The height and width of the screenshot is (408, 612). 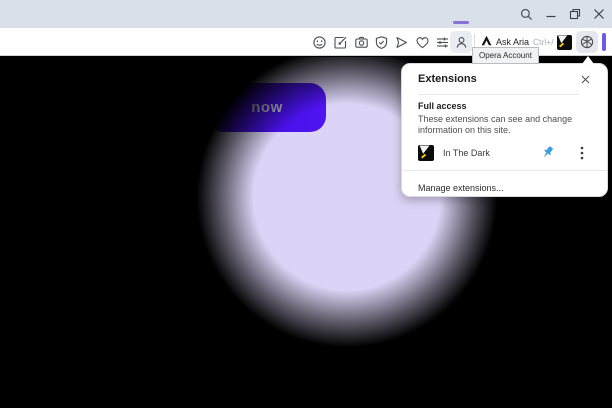 I want to click on kebab-menu-icon, so click(x=582, y=153).